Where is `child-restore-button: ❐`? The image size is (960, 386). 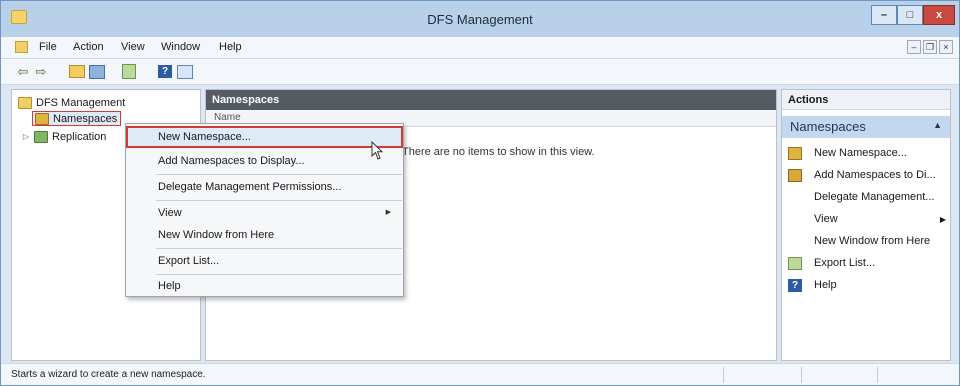
child-restore-button: ❐ is located at coordinates (930, 47).